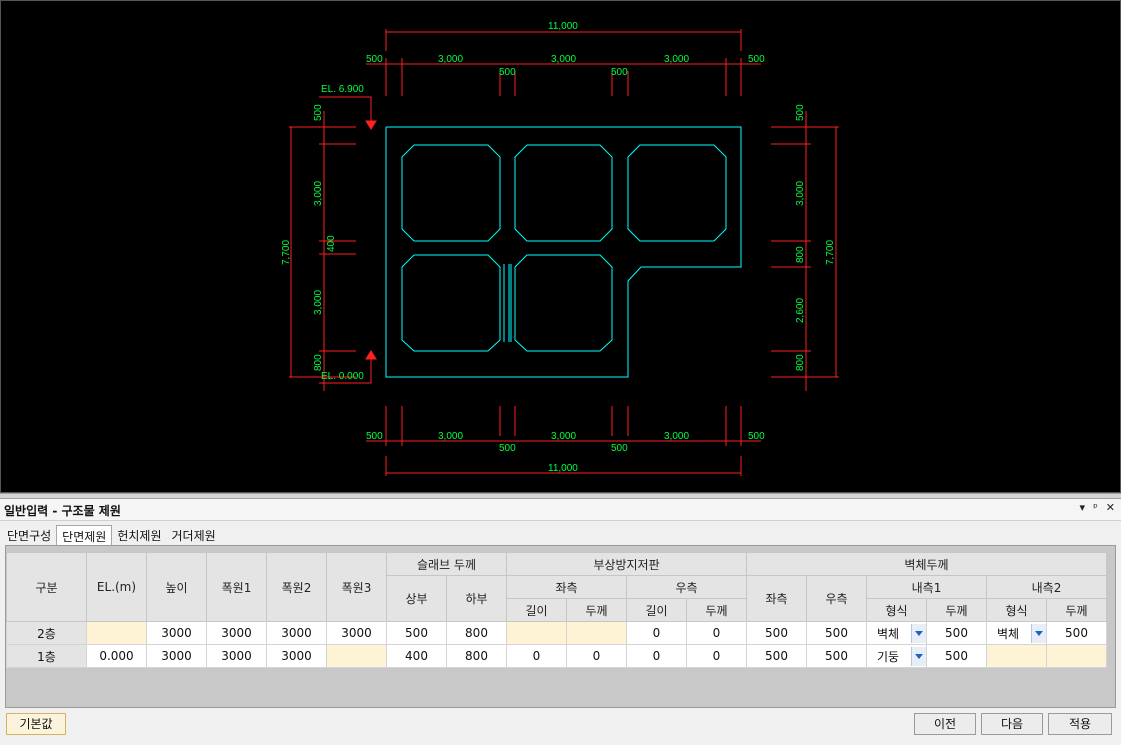  Describe the element at coordinates (676, 436) in the screenshot. I see `dim-bottom-d: 3,000` at that location.